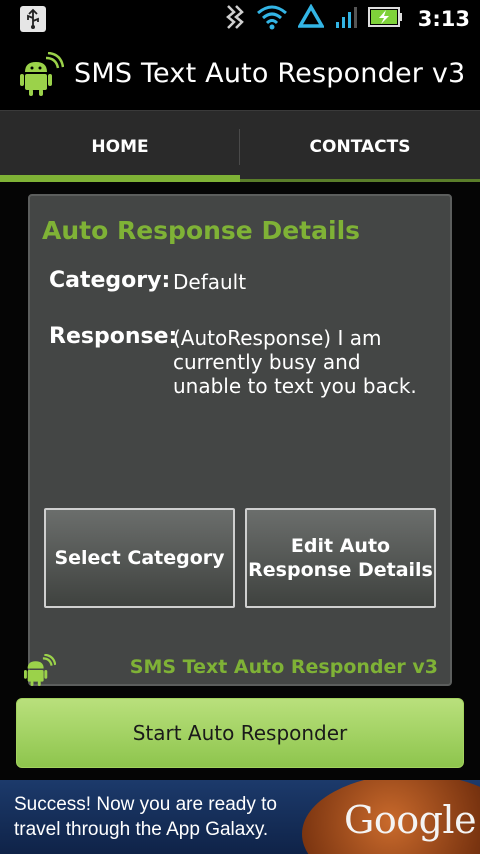 This screenshot has height=854, width=480. I want to click on status-icons: 3:13, so click(347, 19).